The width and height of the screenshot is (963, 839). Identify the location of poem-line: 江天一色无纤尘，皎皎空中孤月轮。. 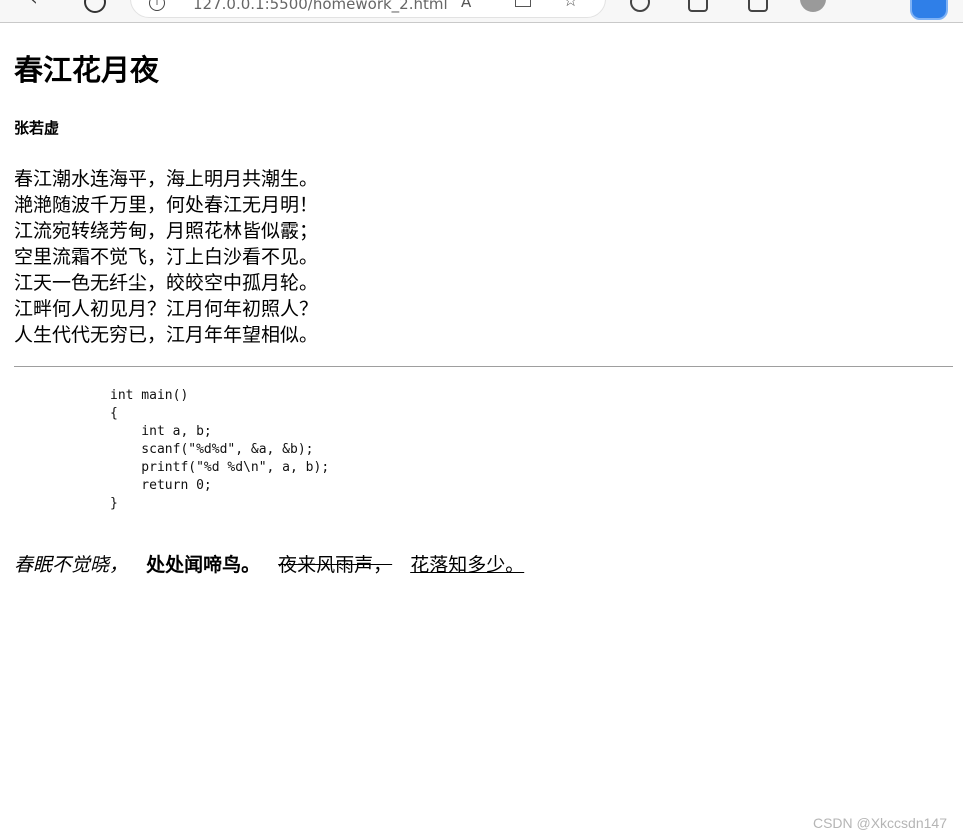
(166, 283).